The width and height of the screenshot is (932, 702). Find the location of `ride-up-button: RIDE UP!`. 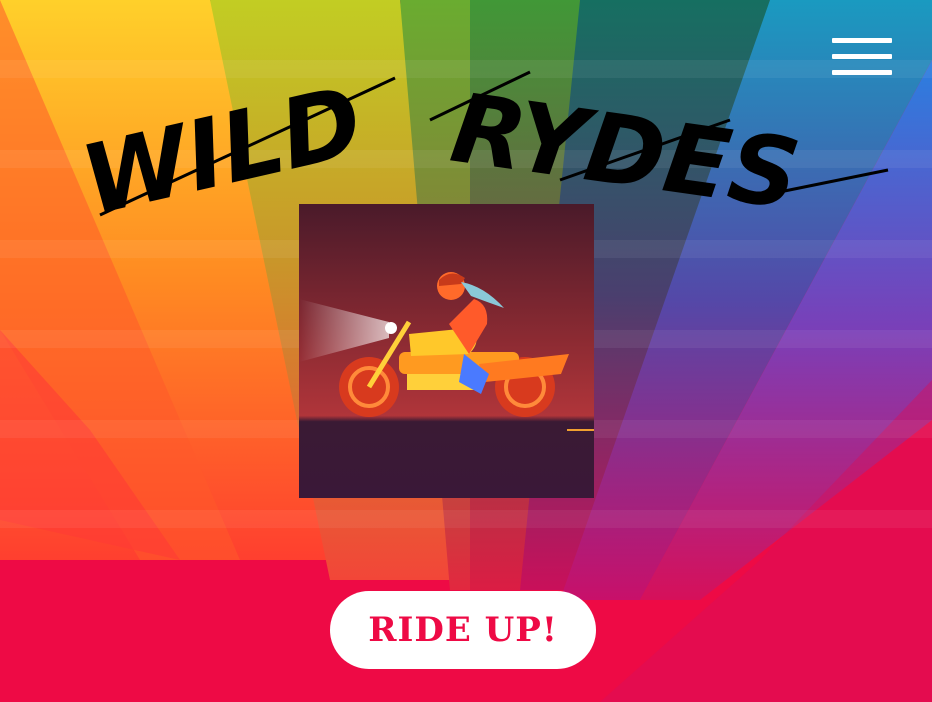

ride-up-button: RIDE UP! is located at coordinates (463, 630).